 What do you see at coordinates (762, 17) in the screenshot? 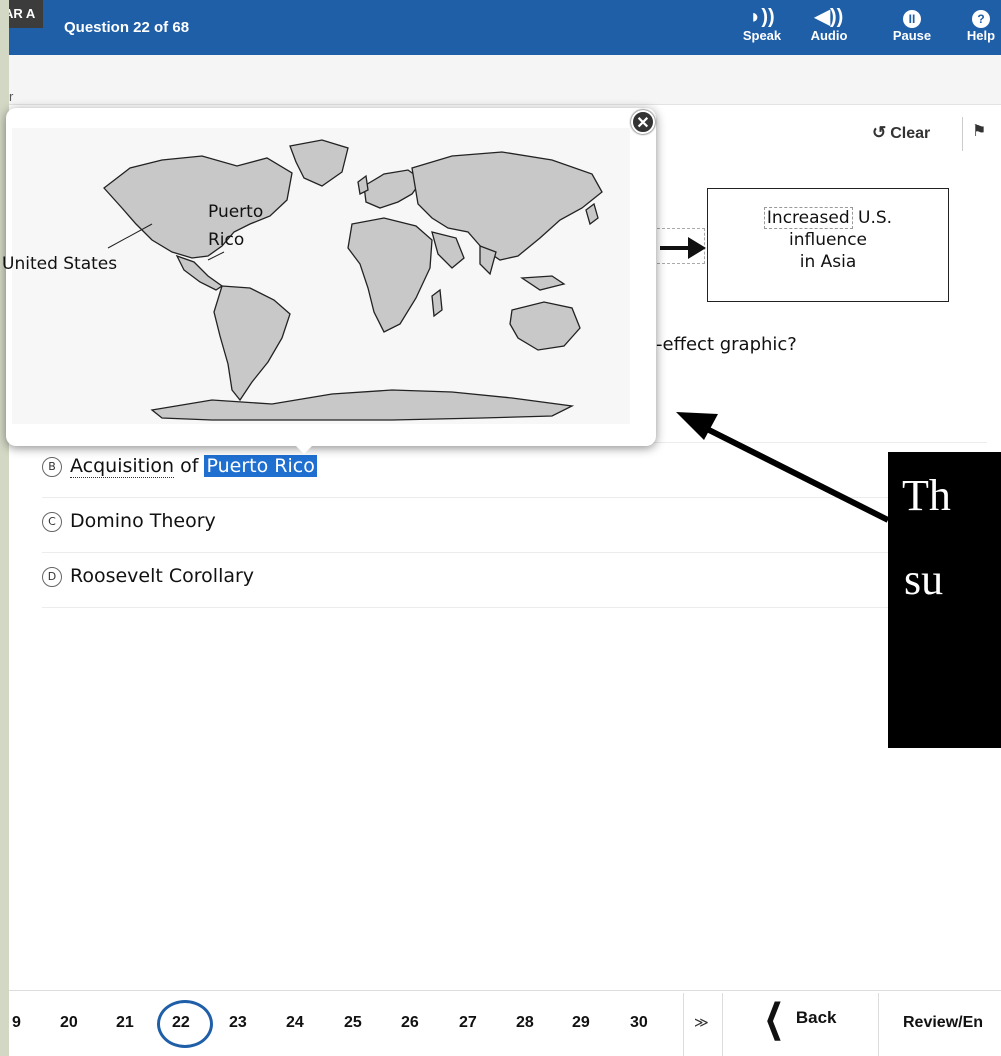
I see `speak-icon: ◗))` at bounding box center [762, 17].